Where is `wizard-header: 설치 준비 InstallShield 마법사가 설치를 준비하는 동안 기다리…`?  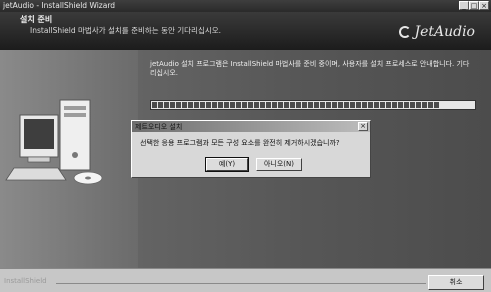
wizard-header: 설치 준비 InstallShield 마법사가 설치를 준비하는 동안 기다리… is located at coordinates (245, 31).